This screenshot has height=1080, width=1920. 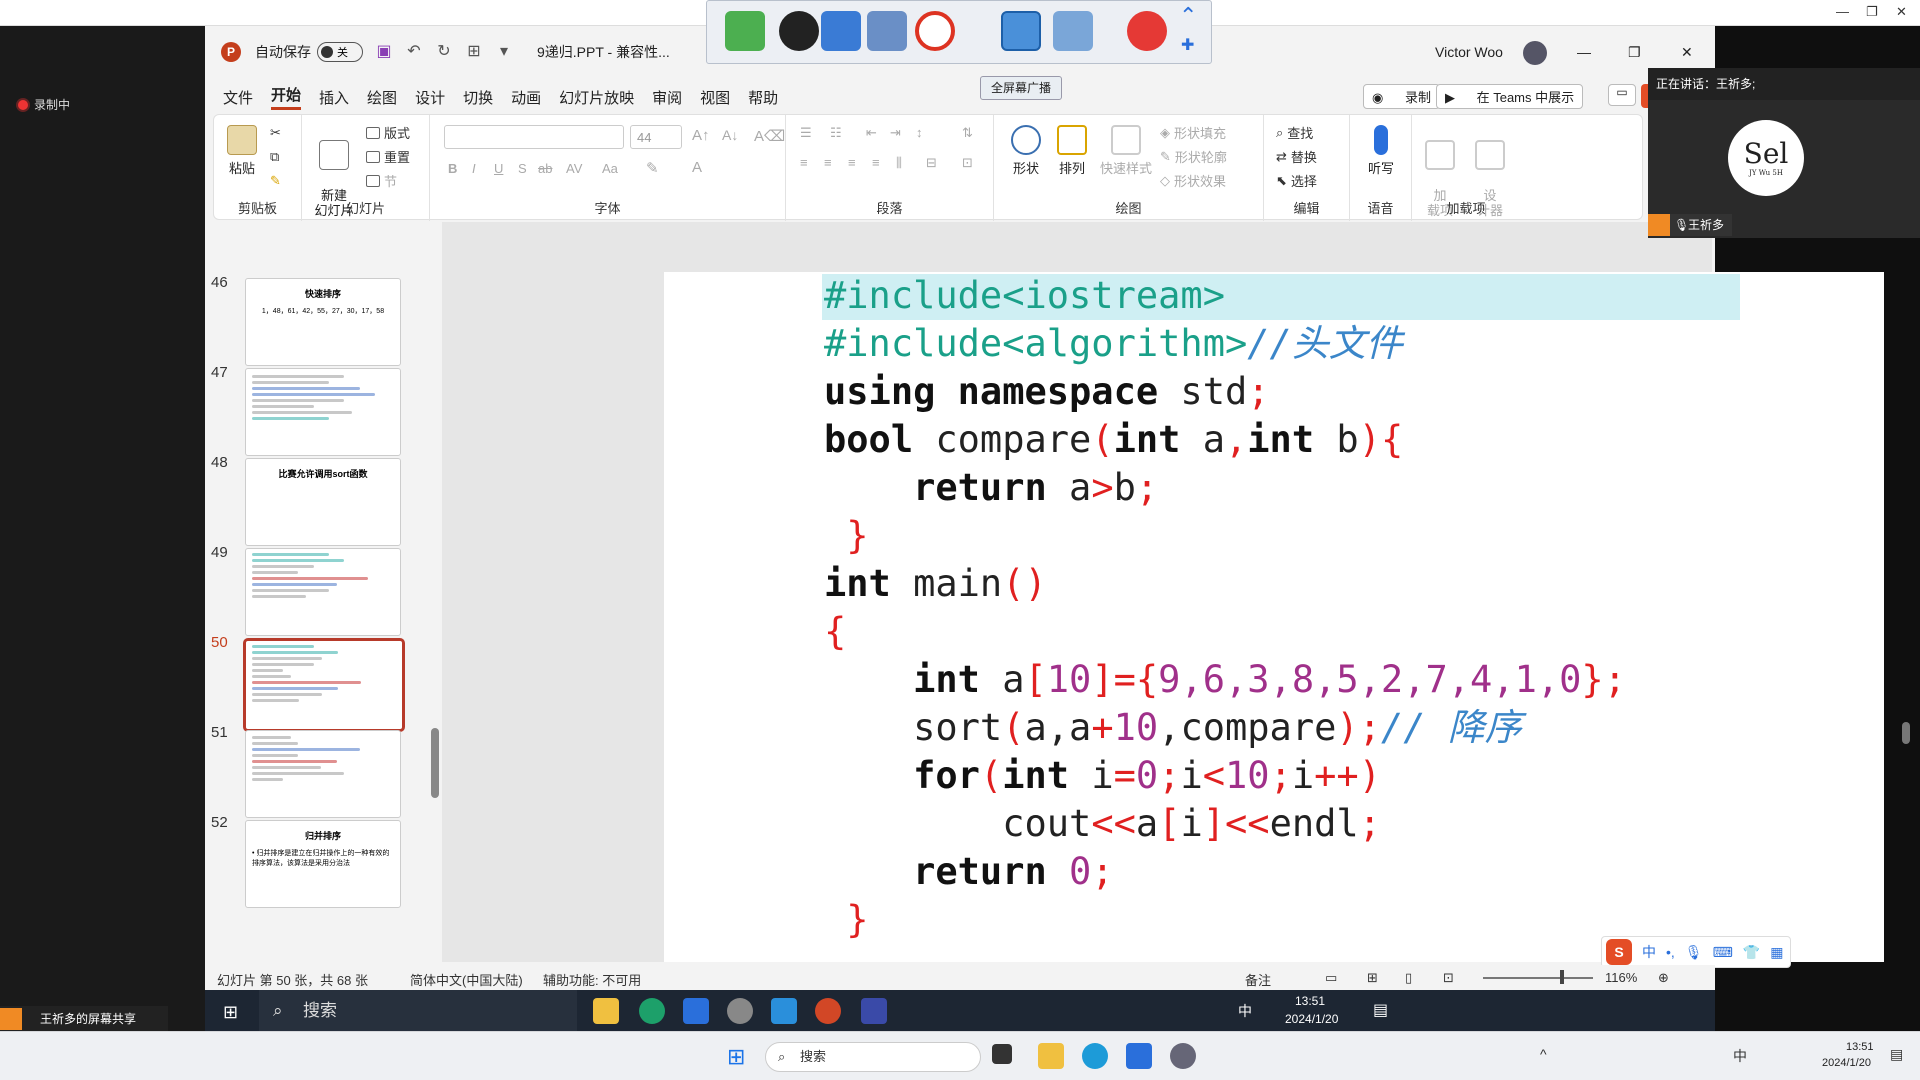 I want to click on smartart-icon: ⊡, so click(x=967, y=163).